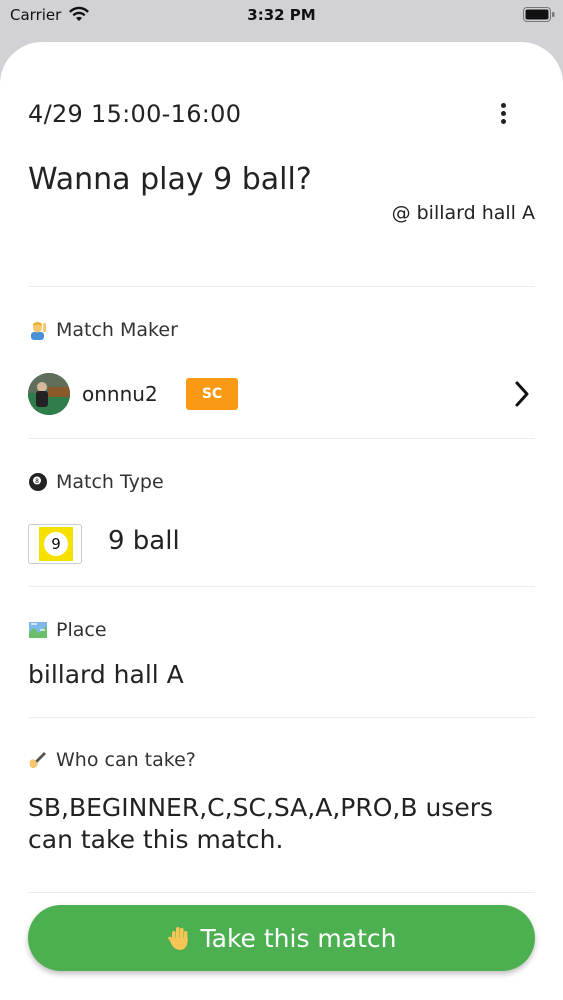 This screenshot has width=563, height=1000. I want to click on ball-number: 9, so click(56, 544).